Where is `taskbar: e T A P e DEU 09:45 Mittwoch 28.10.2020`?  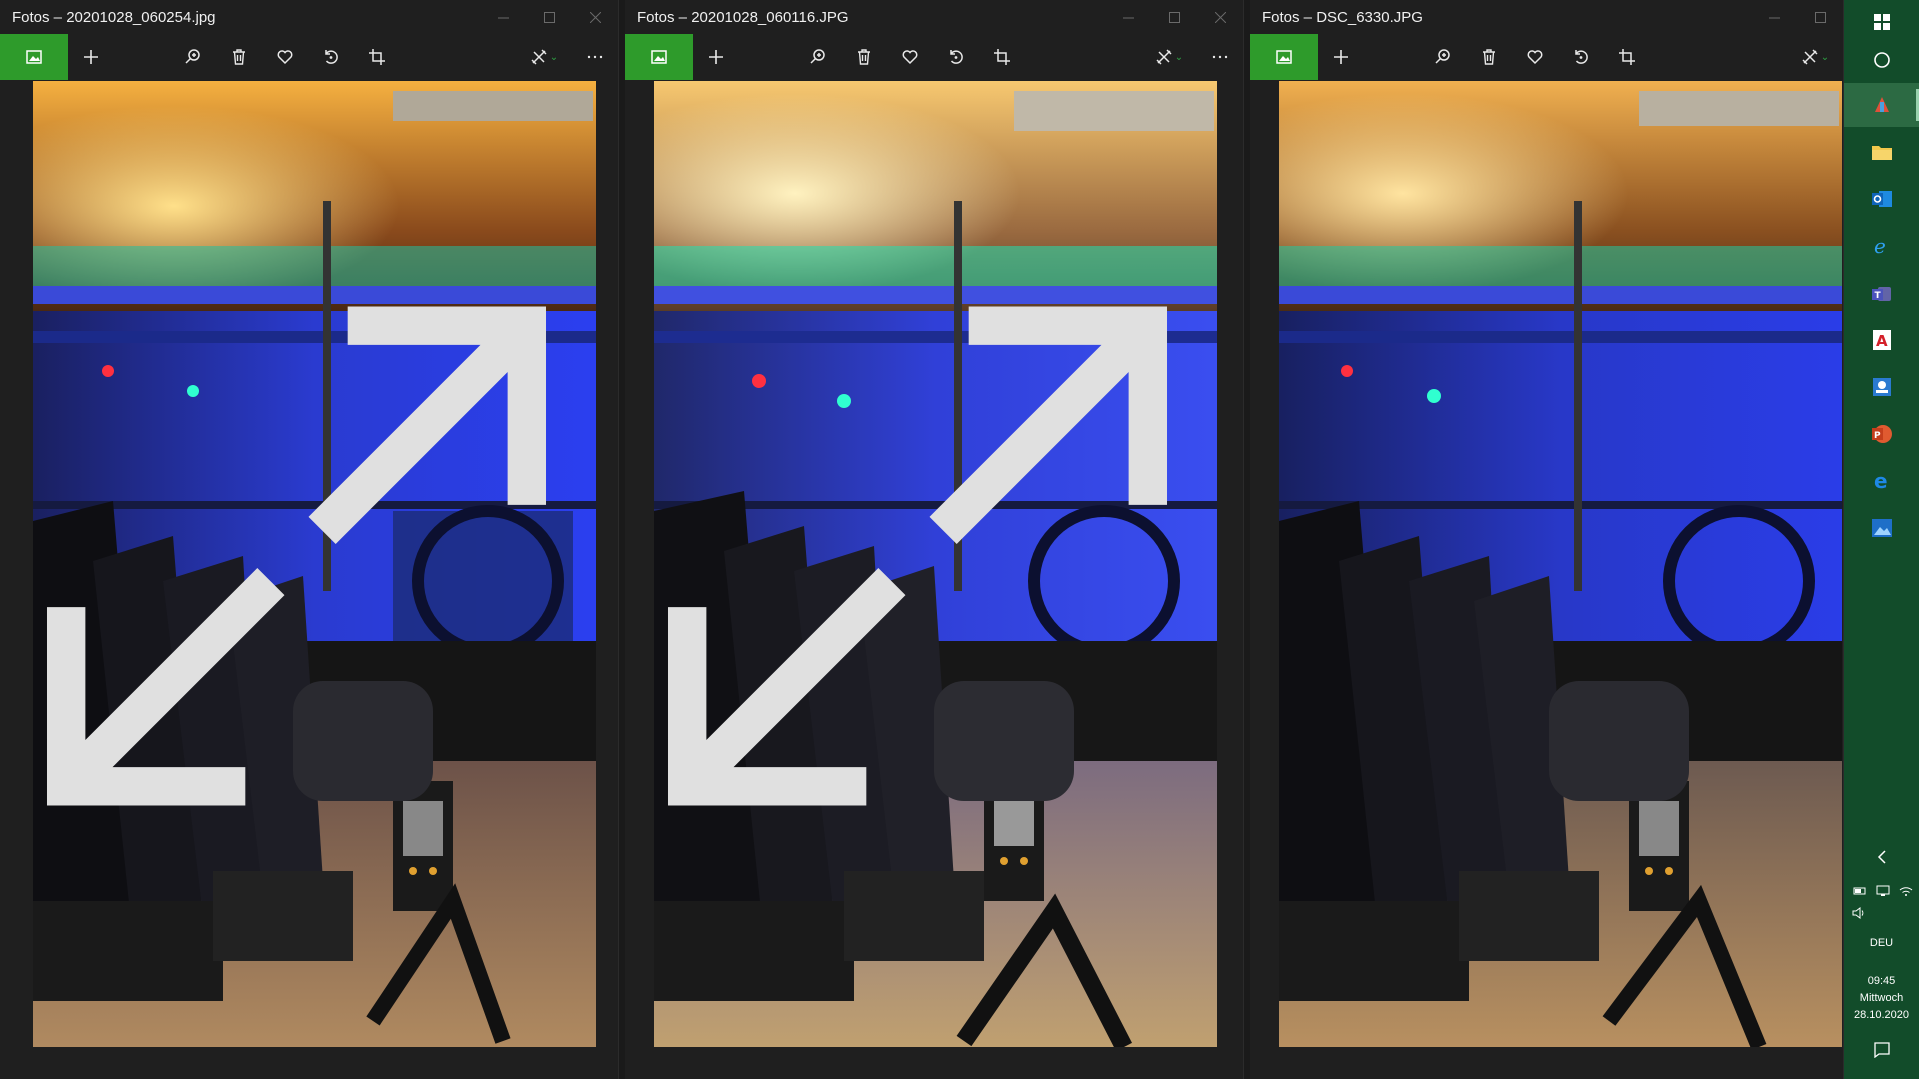 taskbar: e T A P e DEU 09:45 Mittwoch 28.10.2020 is located at coordinates (1881, 539).